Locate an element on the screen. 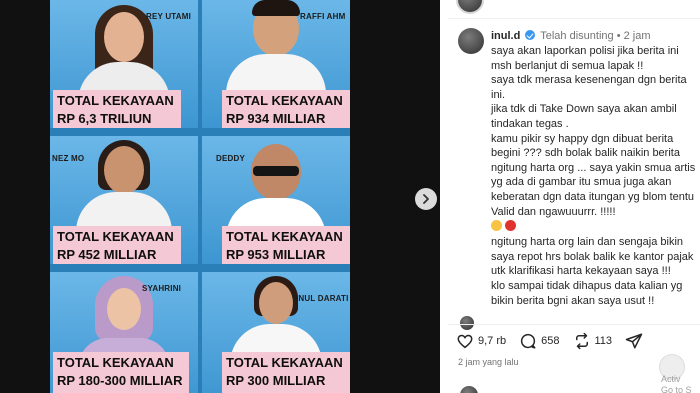 The width and height of the screenshot is (700, 393). media-cell: RAFFI AHM TOTAL KEKAYAAN RP 934 MILLIAR is located at coordinates (276, 64).